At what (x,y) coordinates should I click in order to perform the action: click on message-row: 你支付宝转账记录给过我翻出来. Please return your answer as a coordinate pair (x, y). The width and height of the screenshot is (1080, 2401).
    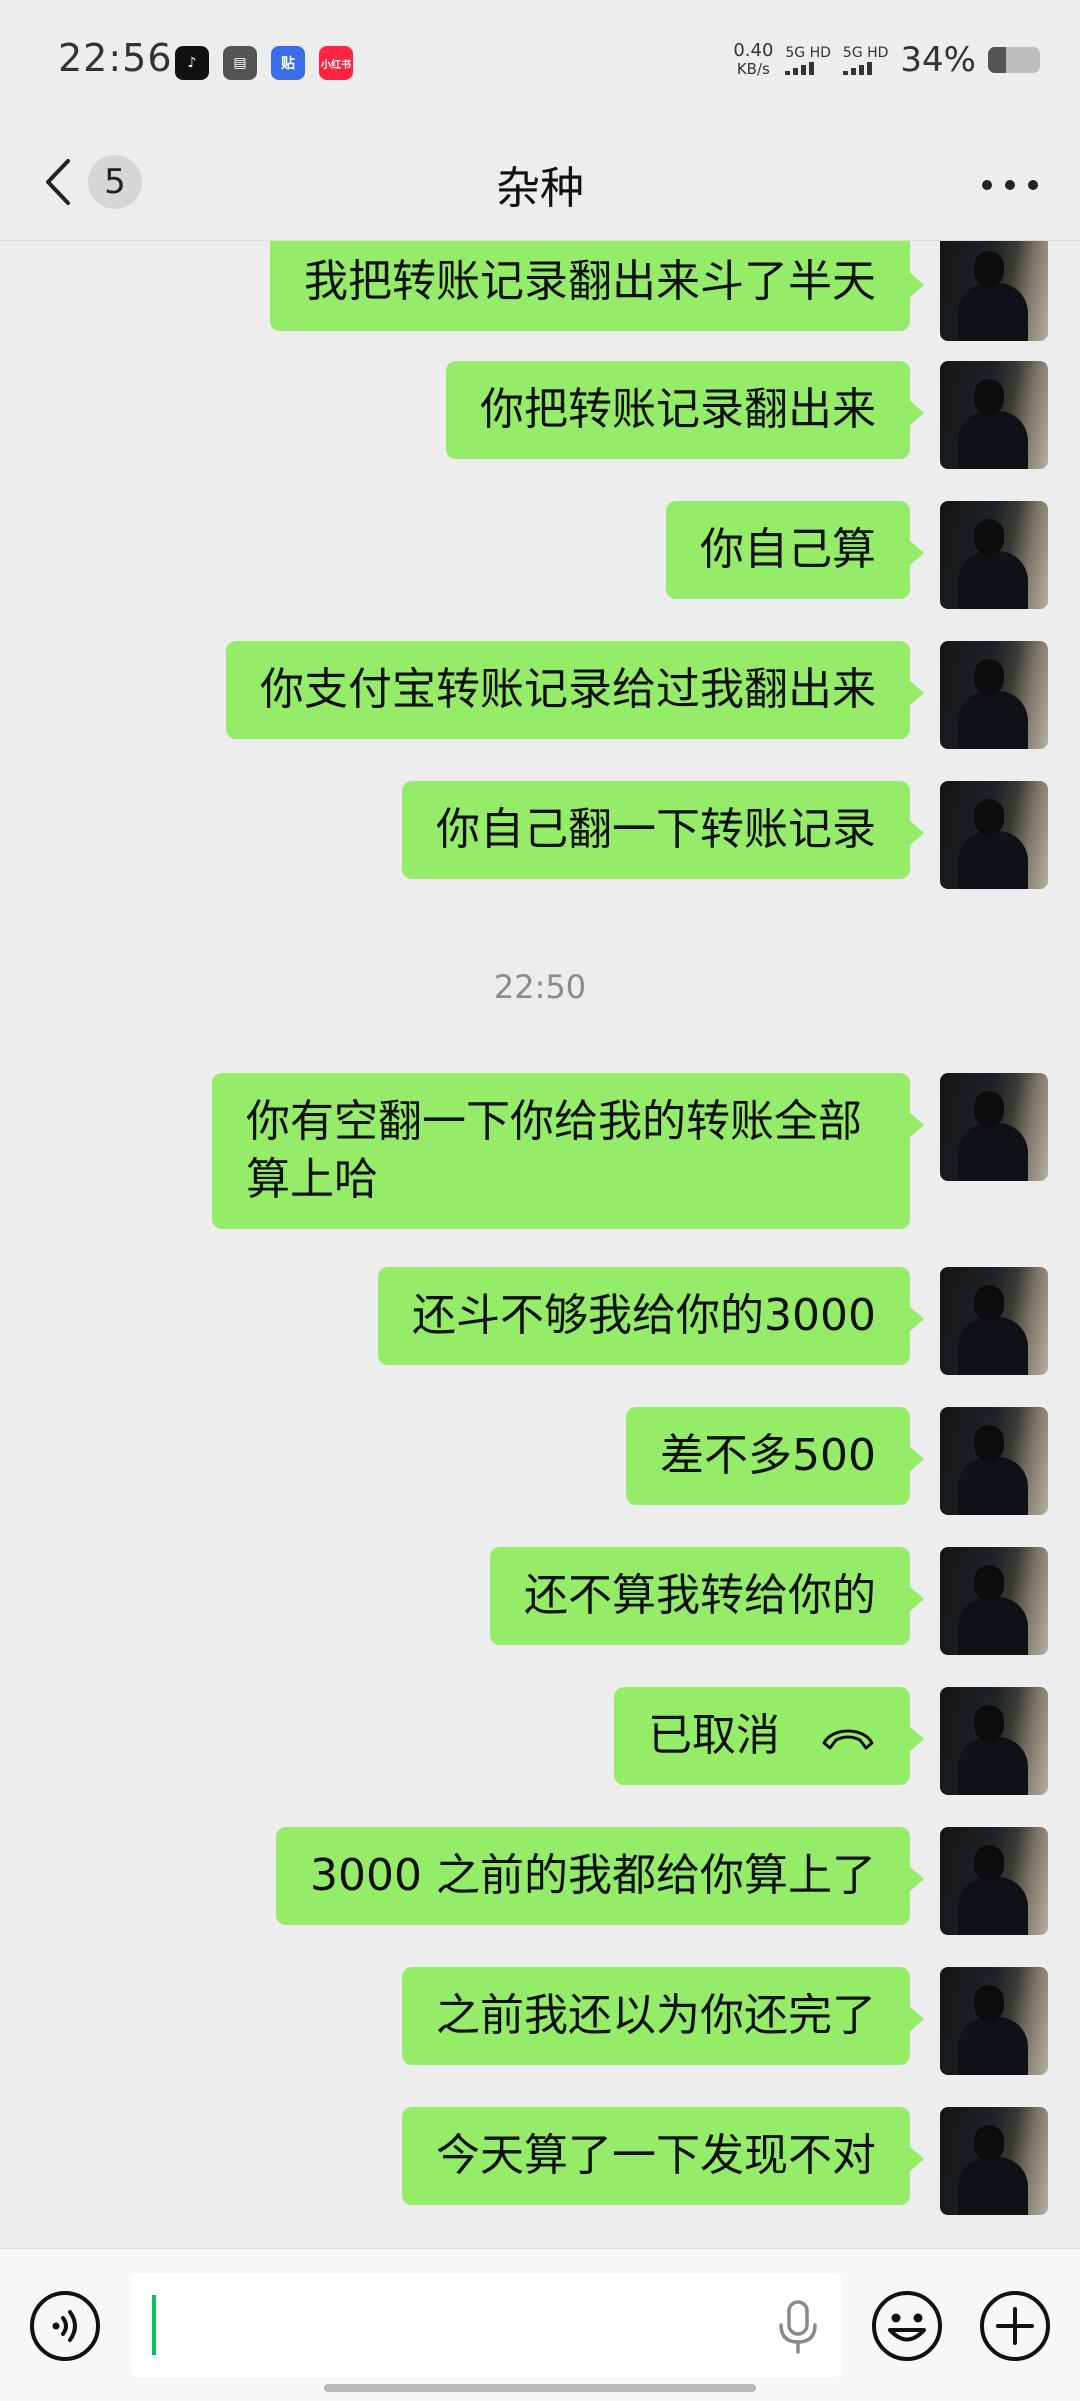
    Looking at the image, I should click on (637, 695).